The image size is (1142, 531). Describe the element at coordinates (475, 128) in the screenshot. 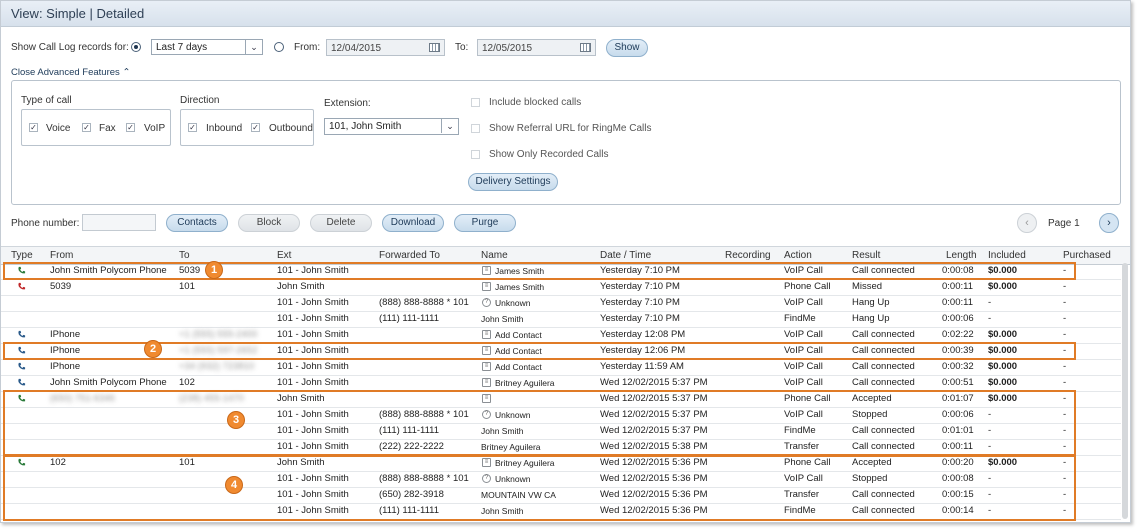

I see `referral-url-checkbox` at that location.